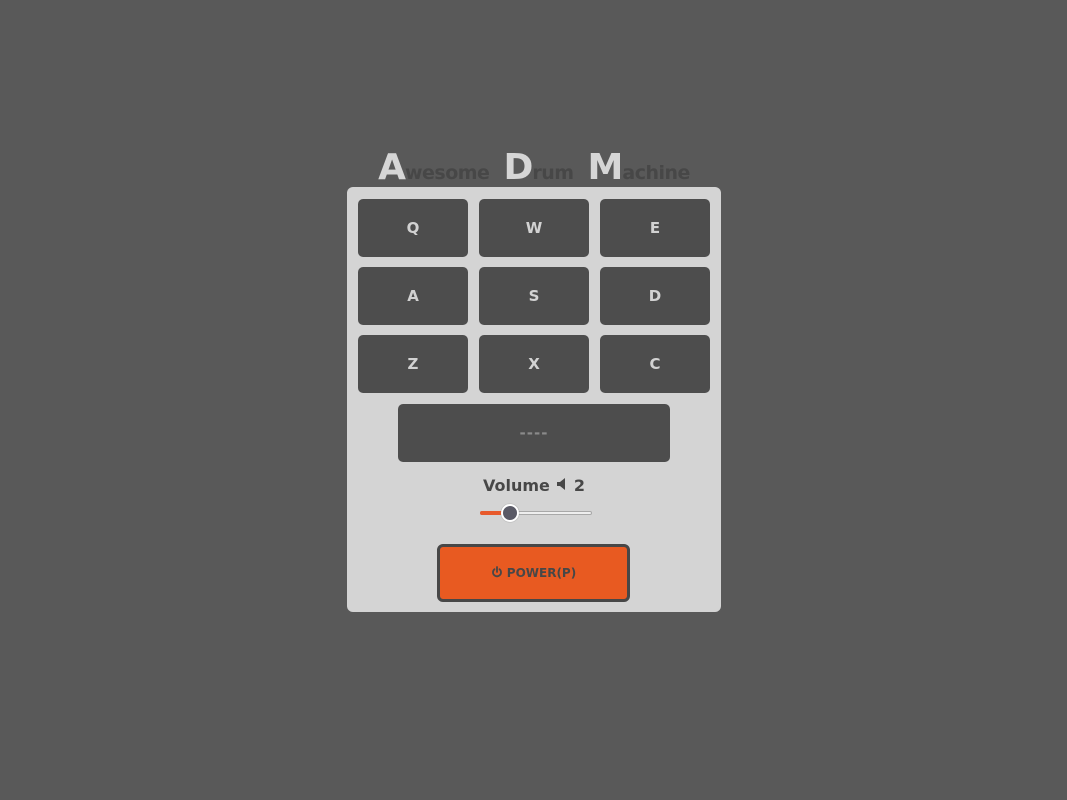  What do you see at coordinates (656, 173) in the screenshot?
I see `title-rest: achine` at bounding box center [656, 173].